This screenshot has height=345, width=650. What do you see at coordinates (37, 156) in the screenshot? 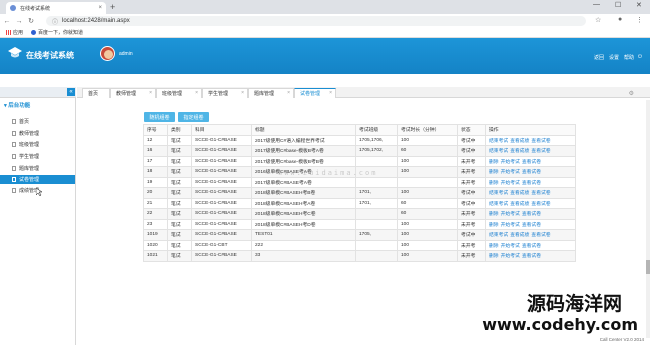
I see `sidebar-item-students: 学生管理` at bounding box center [37, 156].